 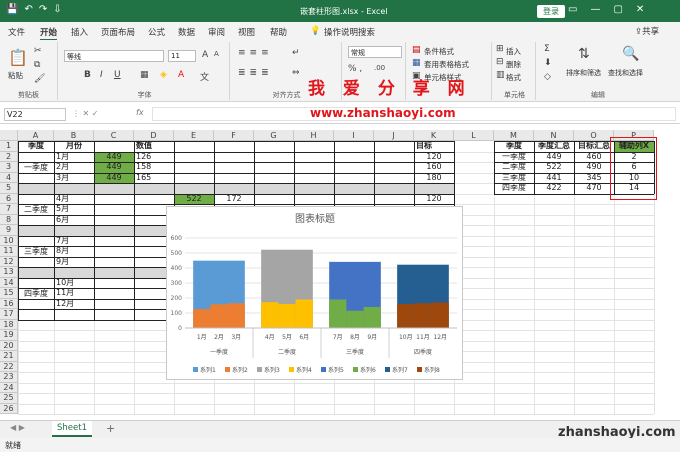 I want to click on font-name-select: 等线, so click(x=114, y=56).